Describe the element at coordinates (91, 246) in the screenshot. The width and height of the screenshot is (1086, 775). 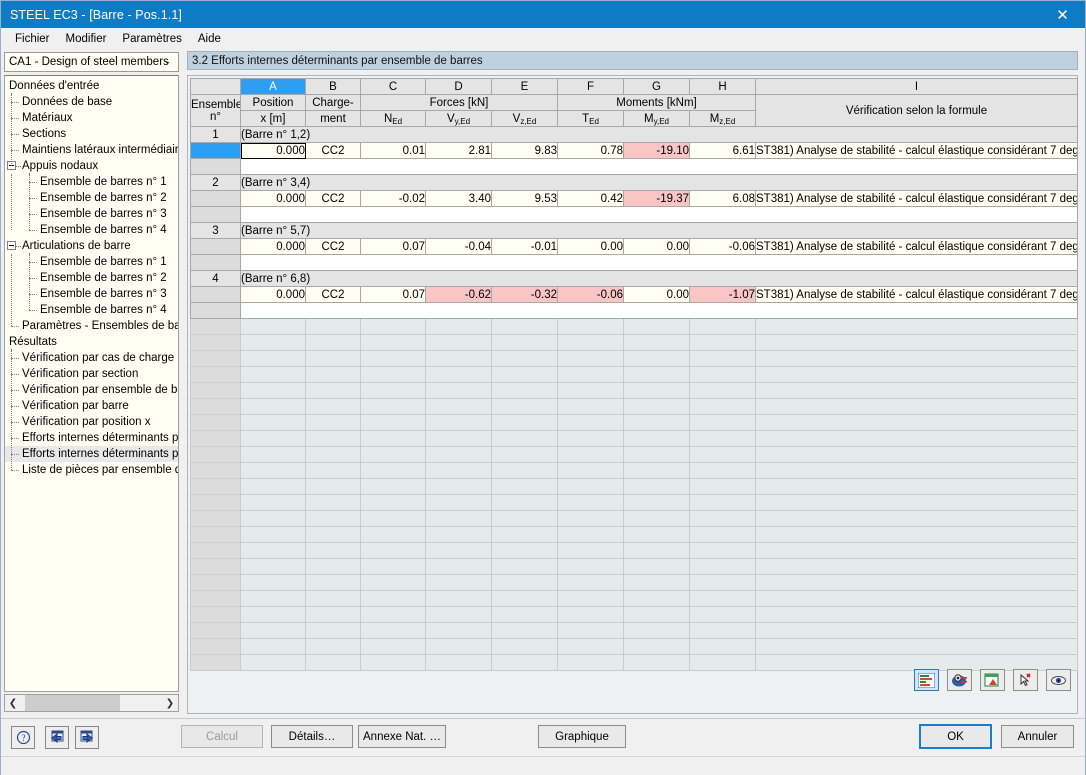
I see `tree-item: Articulations de barre` at that location.